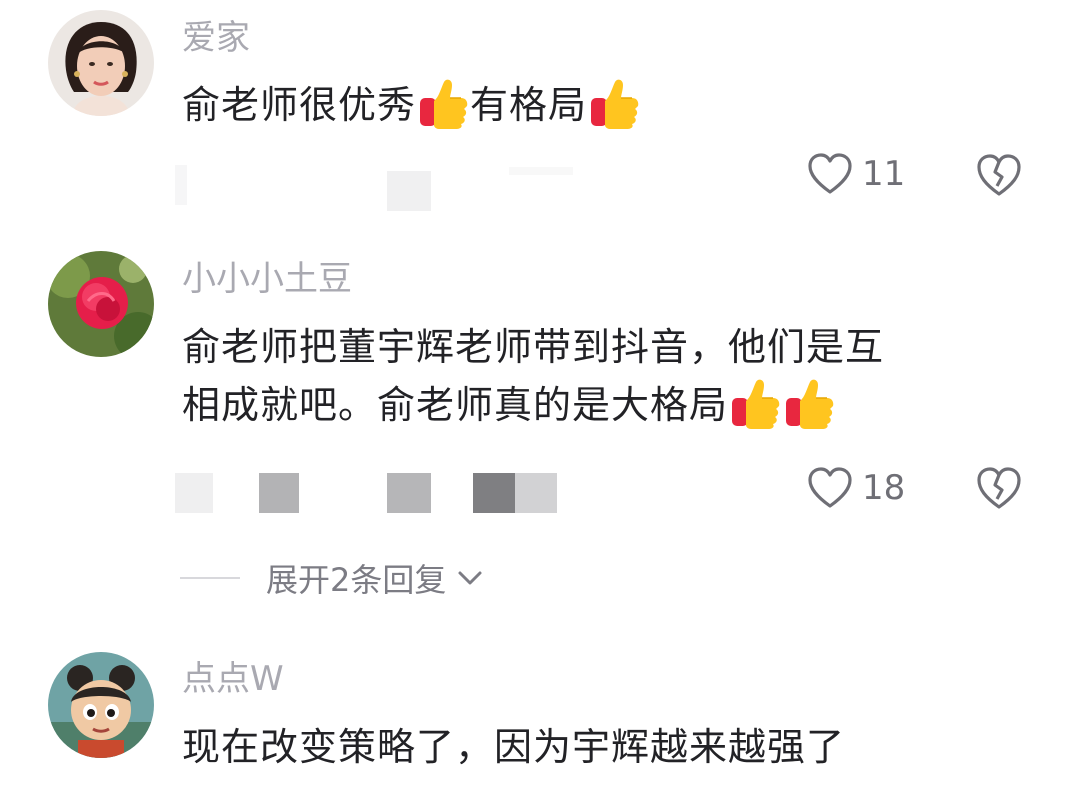  Describe the element at coordinates (533, 347) in the screenshot. I see `comment-text-line: 俞老师把董宇辉老师带到抖音，他们是互` at that location.